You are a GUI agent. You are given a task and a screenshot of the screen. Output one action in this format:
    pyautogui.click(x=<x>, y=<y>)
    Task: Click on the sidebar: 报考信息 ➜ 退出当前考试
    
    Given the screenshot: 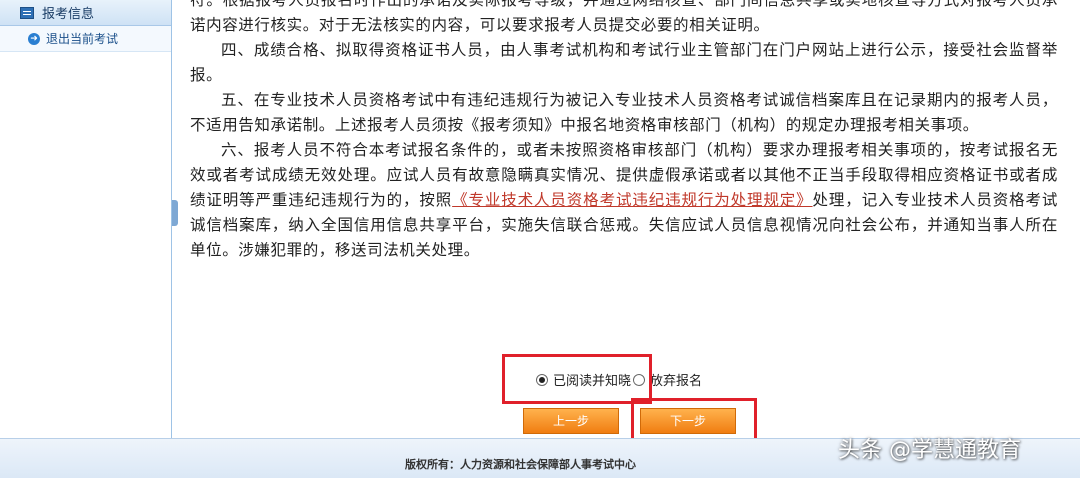 What is the action you would take?
    pyautogui.click(x=86, y=219)
    